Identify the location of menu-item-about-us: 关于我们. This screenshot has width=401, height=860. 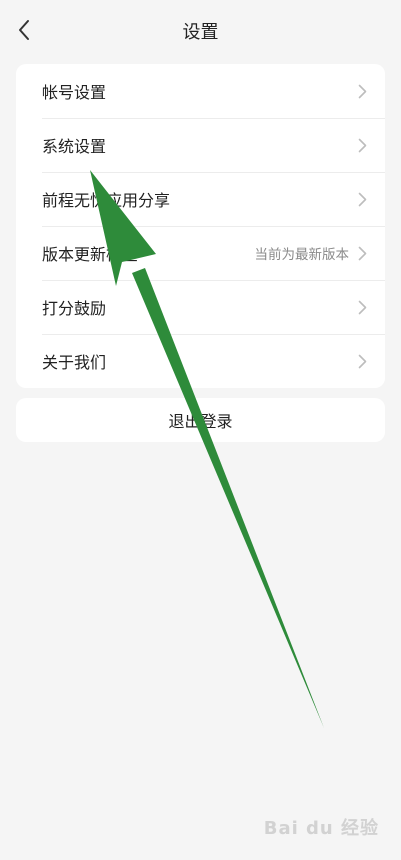
(200, 361).